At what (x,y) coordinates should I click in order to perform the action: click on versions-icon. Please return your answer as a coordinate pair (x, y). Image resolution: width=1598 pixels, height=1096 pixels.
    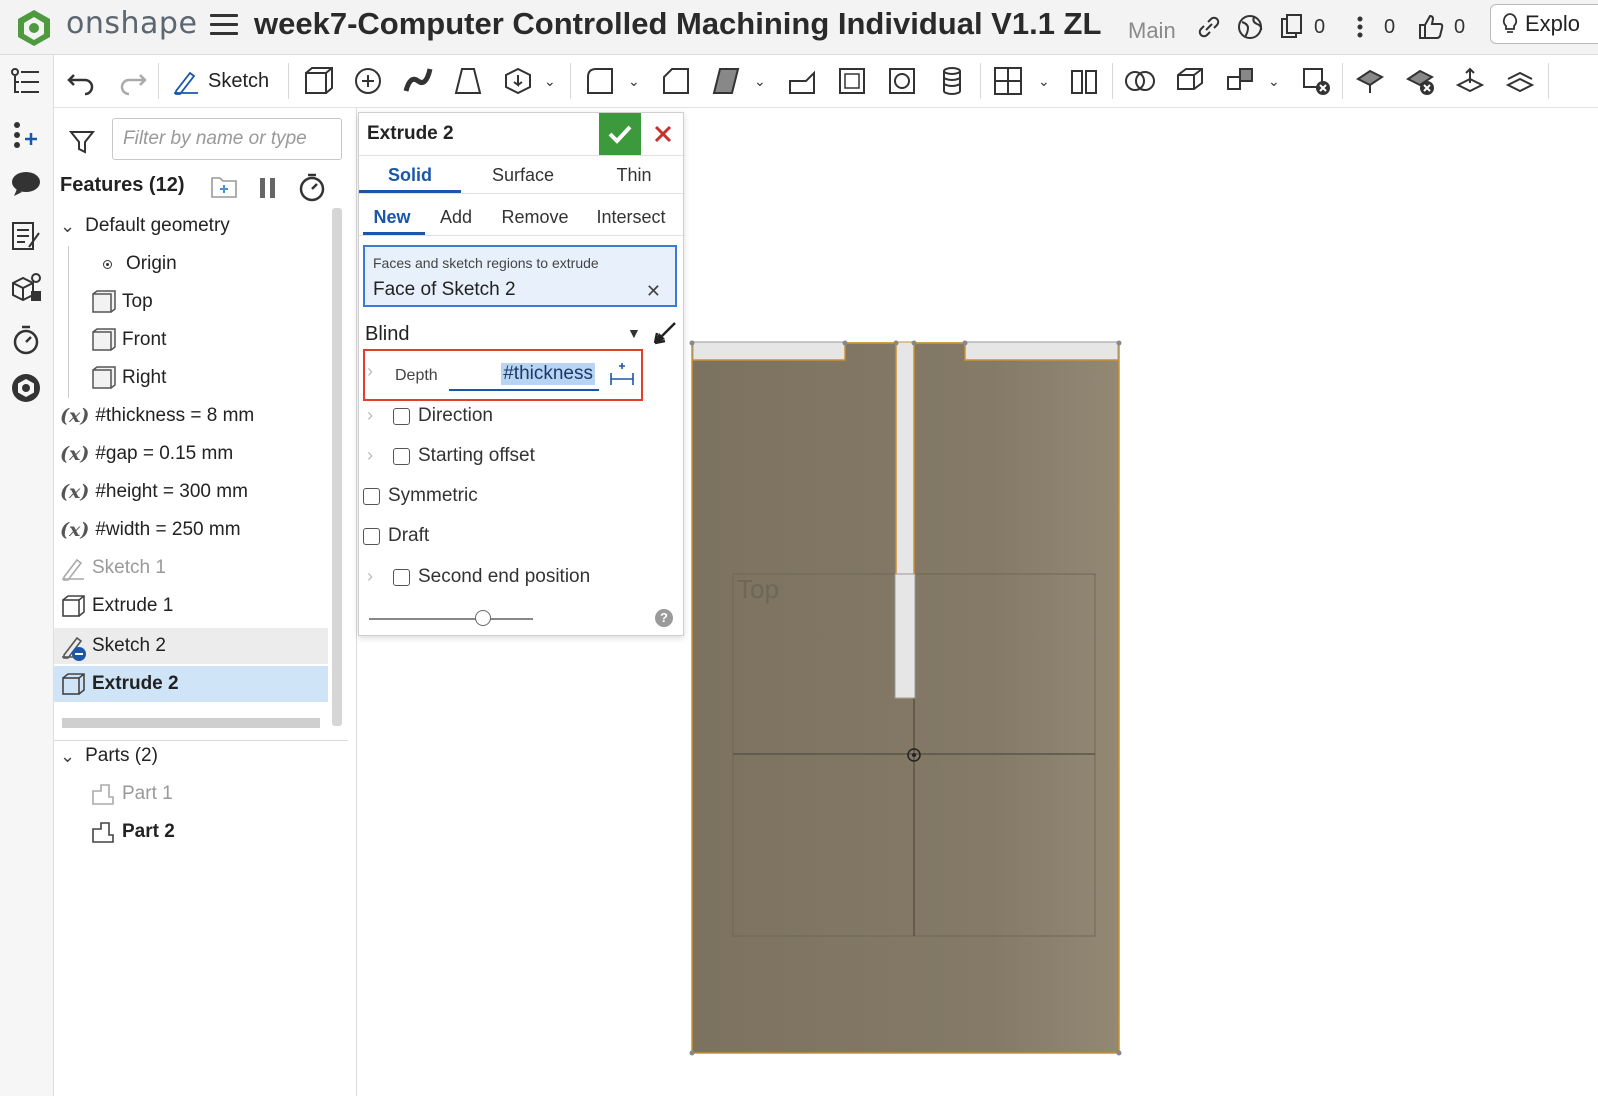
    Looking at the image, I should click on (1292, 27).